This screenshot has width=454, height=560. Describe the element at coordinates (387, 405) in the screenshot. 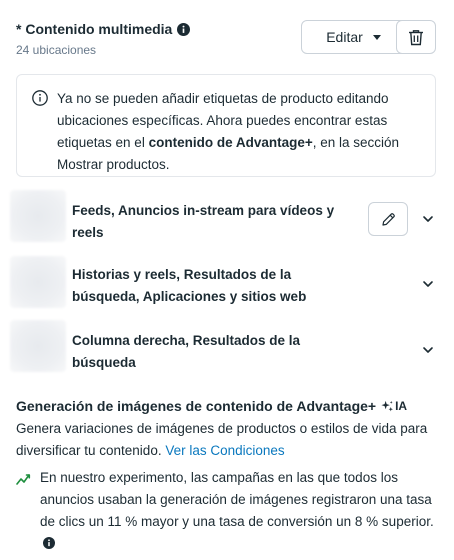

I see `sparkle-icon` at that location.